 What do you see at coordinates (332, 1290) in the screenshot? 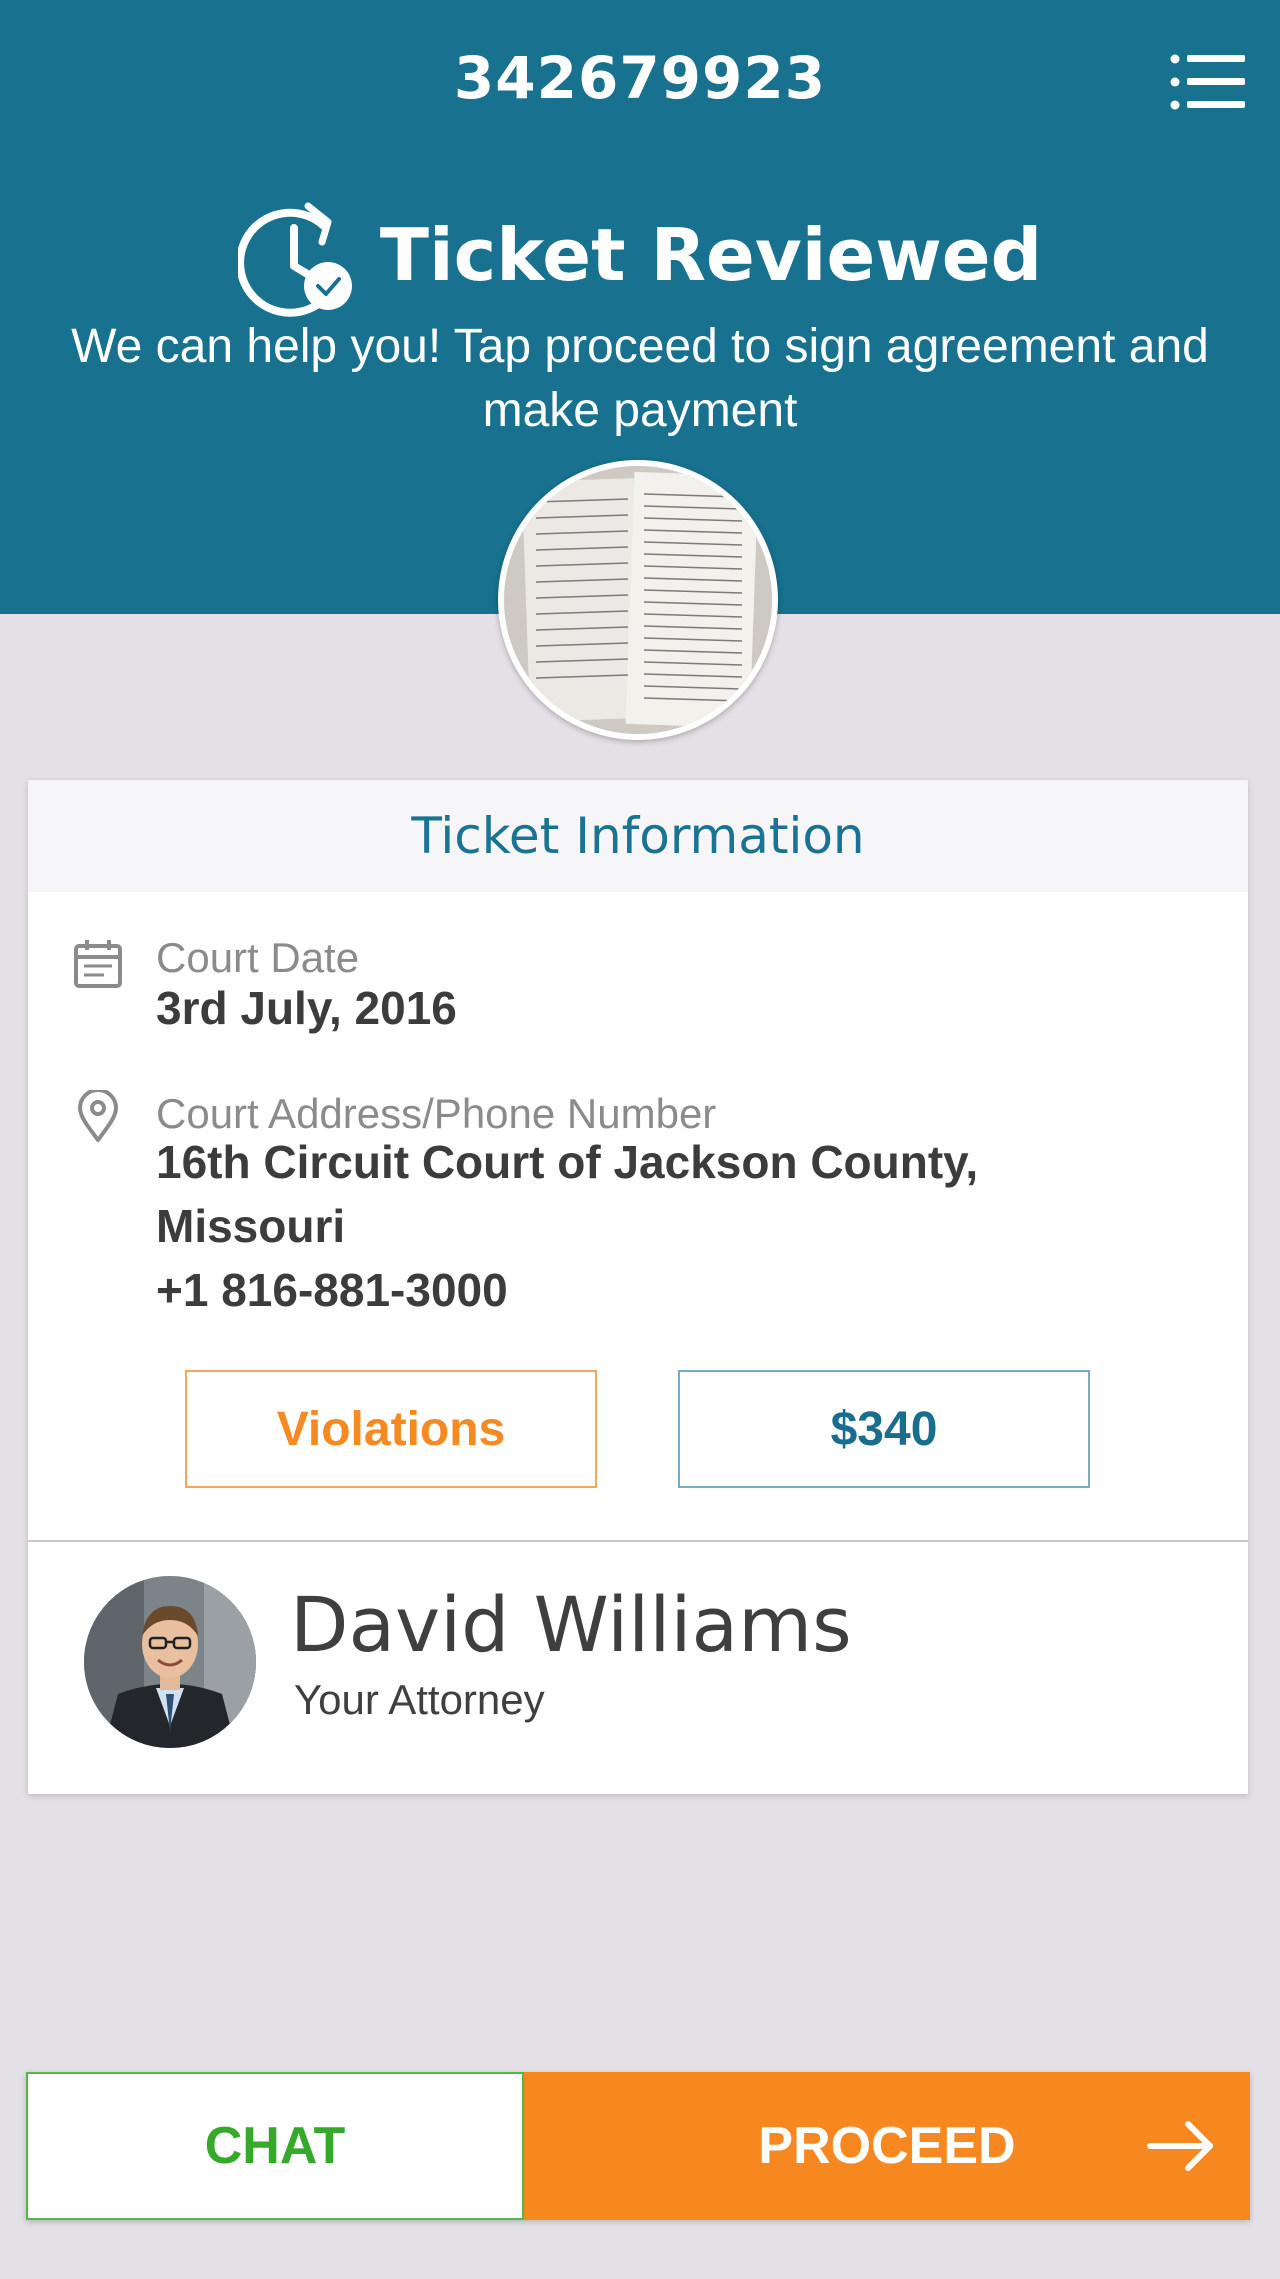
I see `court-phone: +1 816-881-3000` at bounding box center [332, 1290].